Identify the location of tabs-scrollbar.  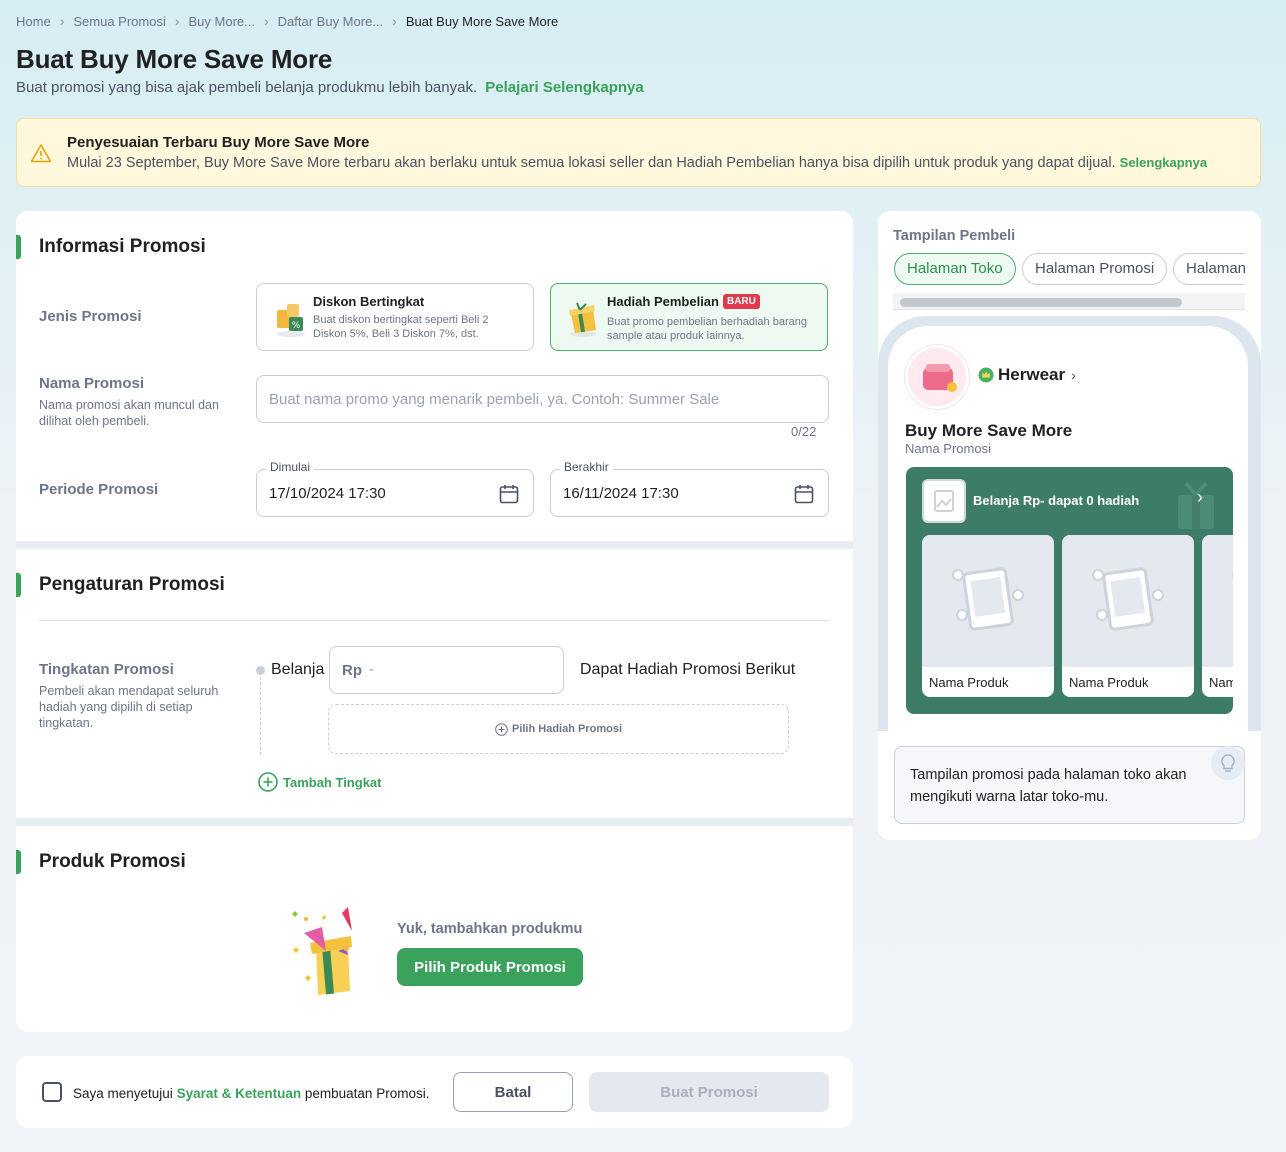
(1069, 301).